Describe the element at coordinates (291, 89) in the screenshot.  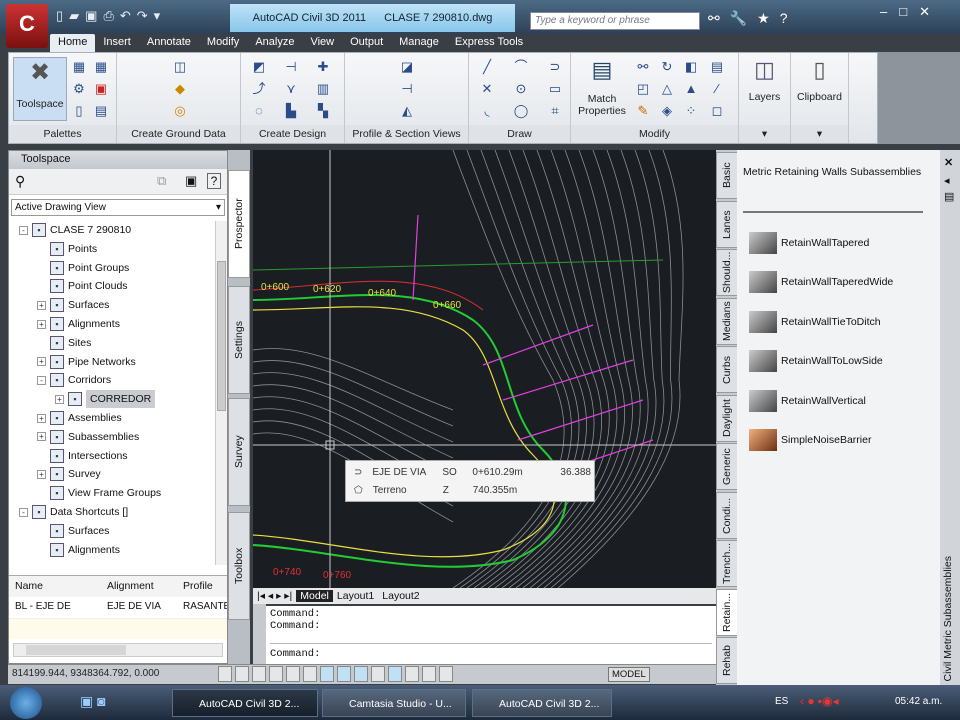
I see `grading-icon: ⋎` at that location.